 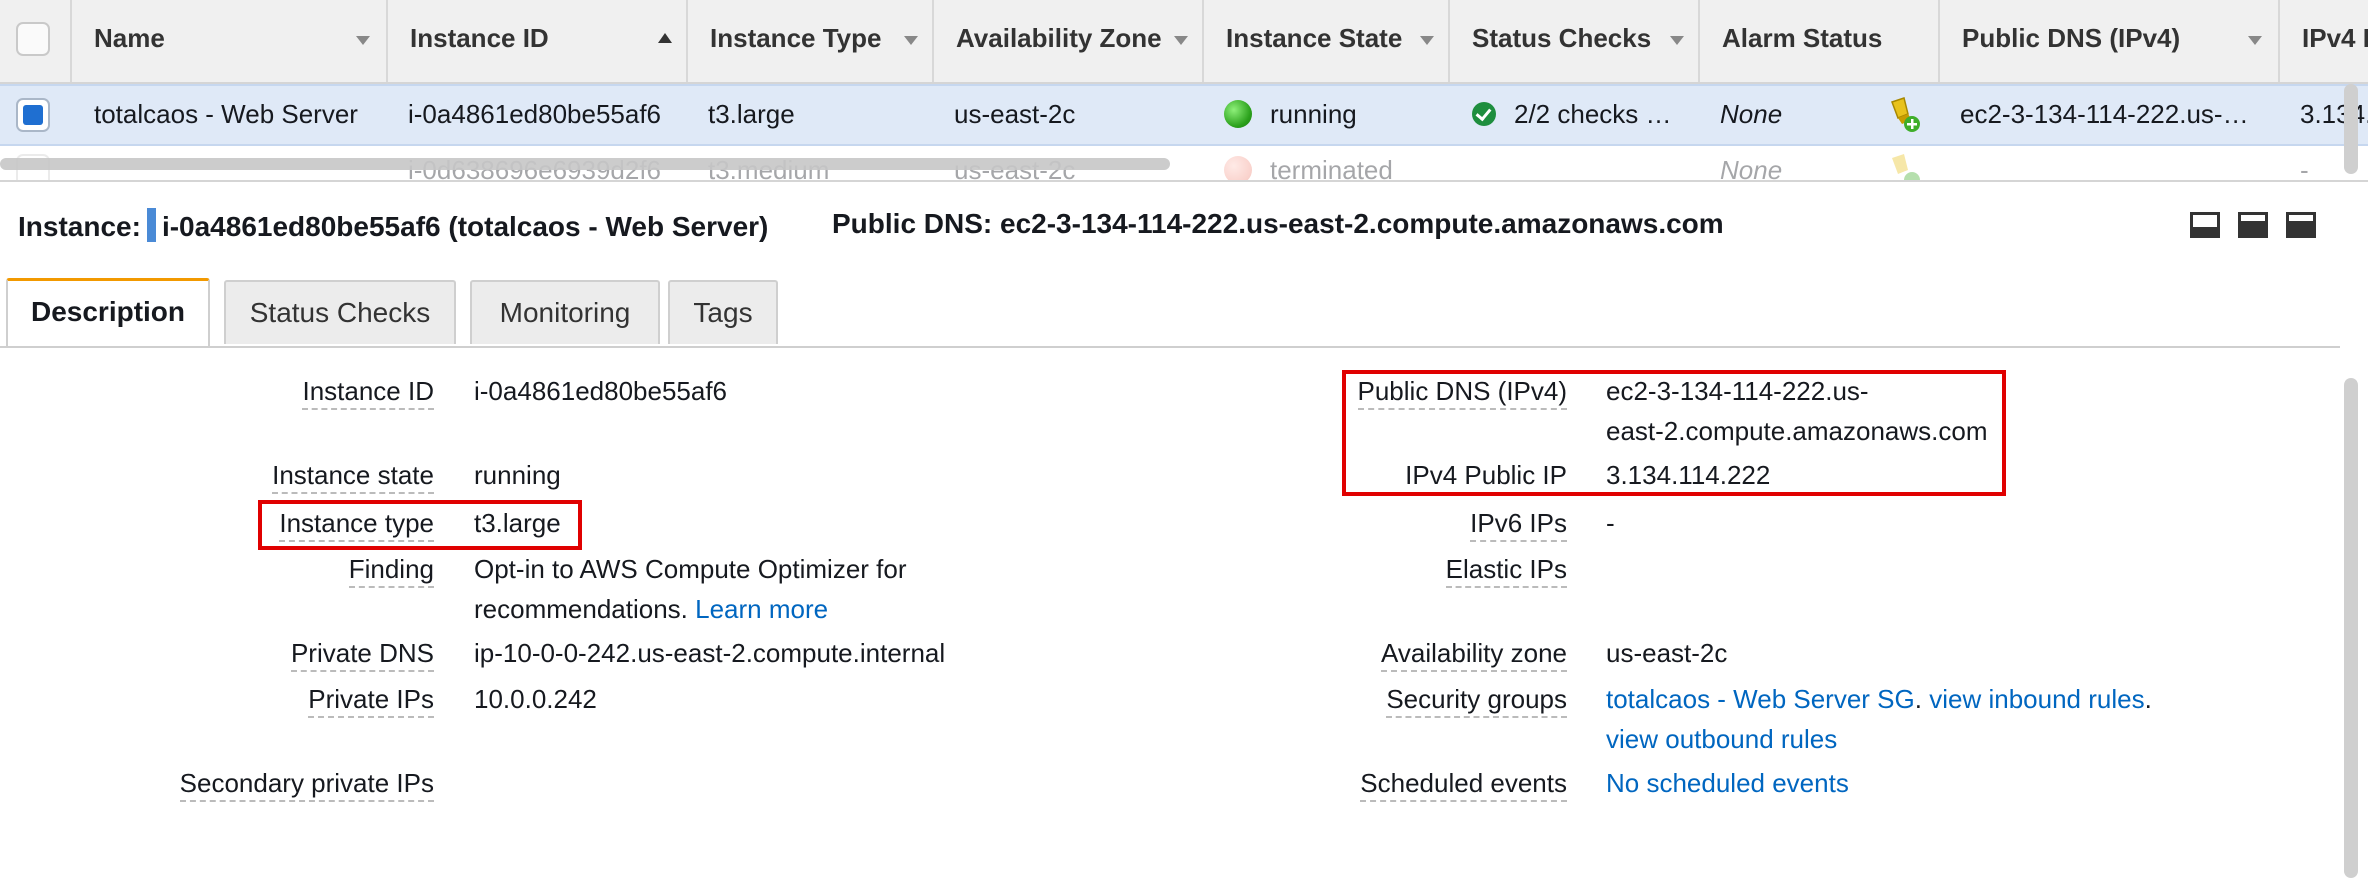 I want to click on cell-zone: us-east-2c, so click(x=1015, y=114).